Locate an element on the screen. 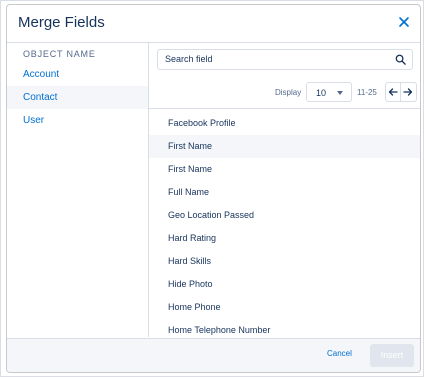 This screenshot has height=379, width=426. display-label: Display is located at coordinates (288, 92).